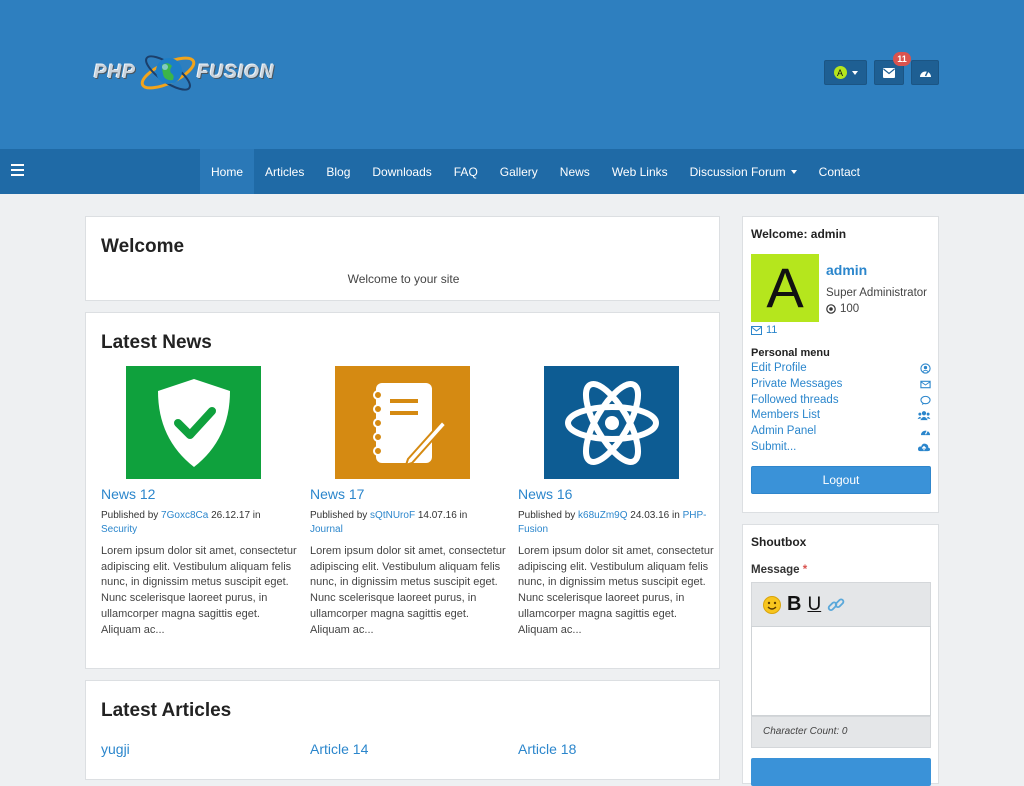 The height and width of the screenshot is (786, 1024). What do you see at coordinates (466, 171) in the screenshot?
I see `nav-item-faq: FAQ` at bounding box center [466, 171].